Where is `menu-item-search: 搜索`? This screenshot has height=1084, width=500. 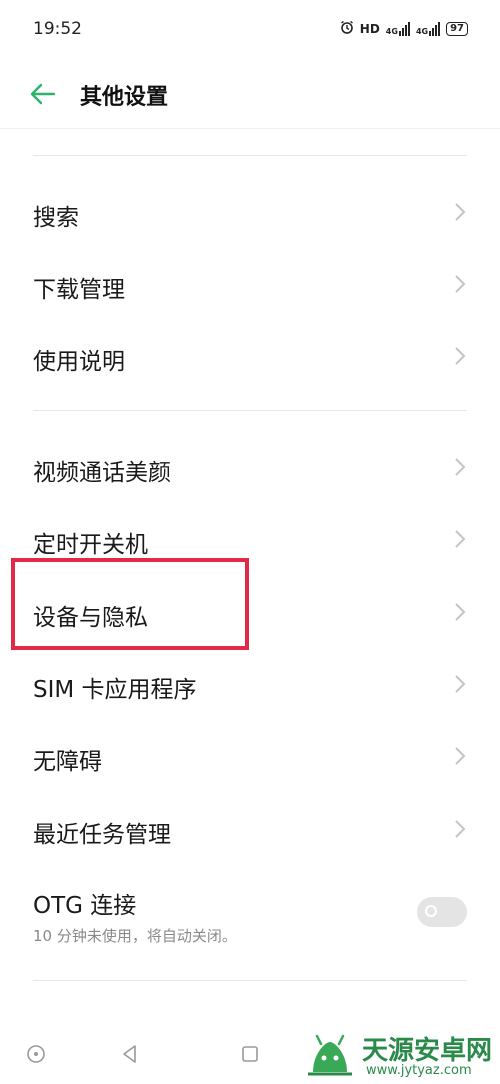
menu-item-search: 搜索 is located at coordinates (250, 212).